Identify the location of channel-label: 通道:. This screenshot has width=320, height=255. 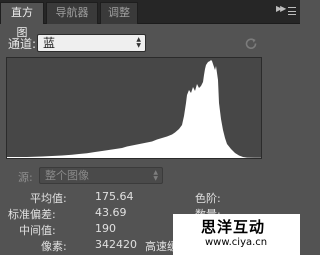
(22, 44).